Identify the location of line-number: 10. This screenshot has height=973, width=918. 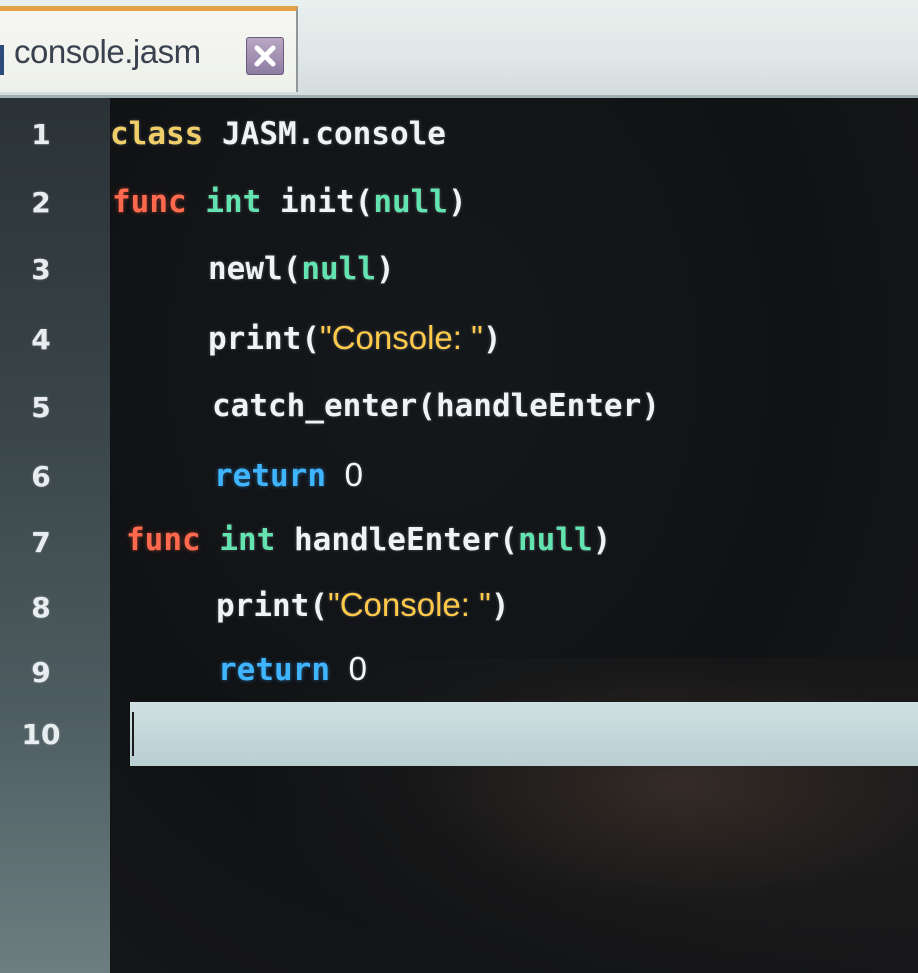
(41, 734).